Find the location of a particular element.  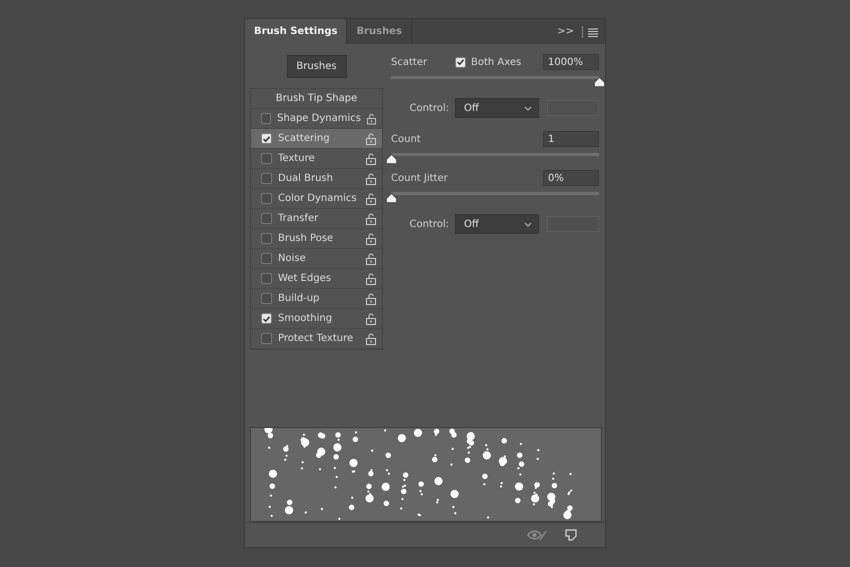

expand-glyph: >> is located at coordinates (565, 32).